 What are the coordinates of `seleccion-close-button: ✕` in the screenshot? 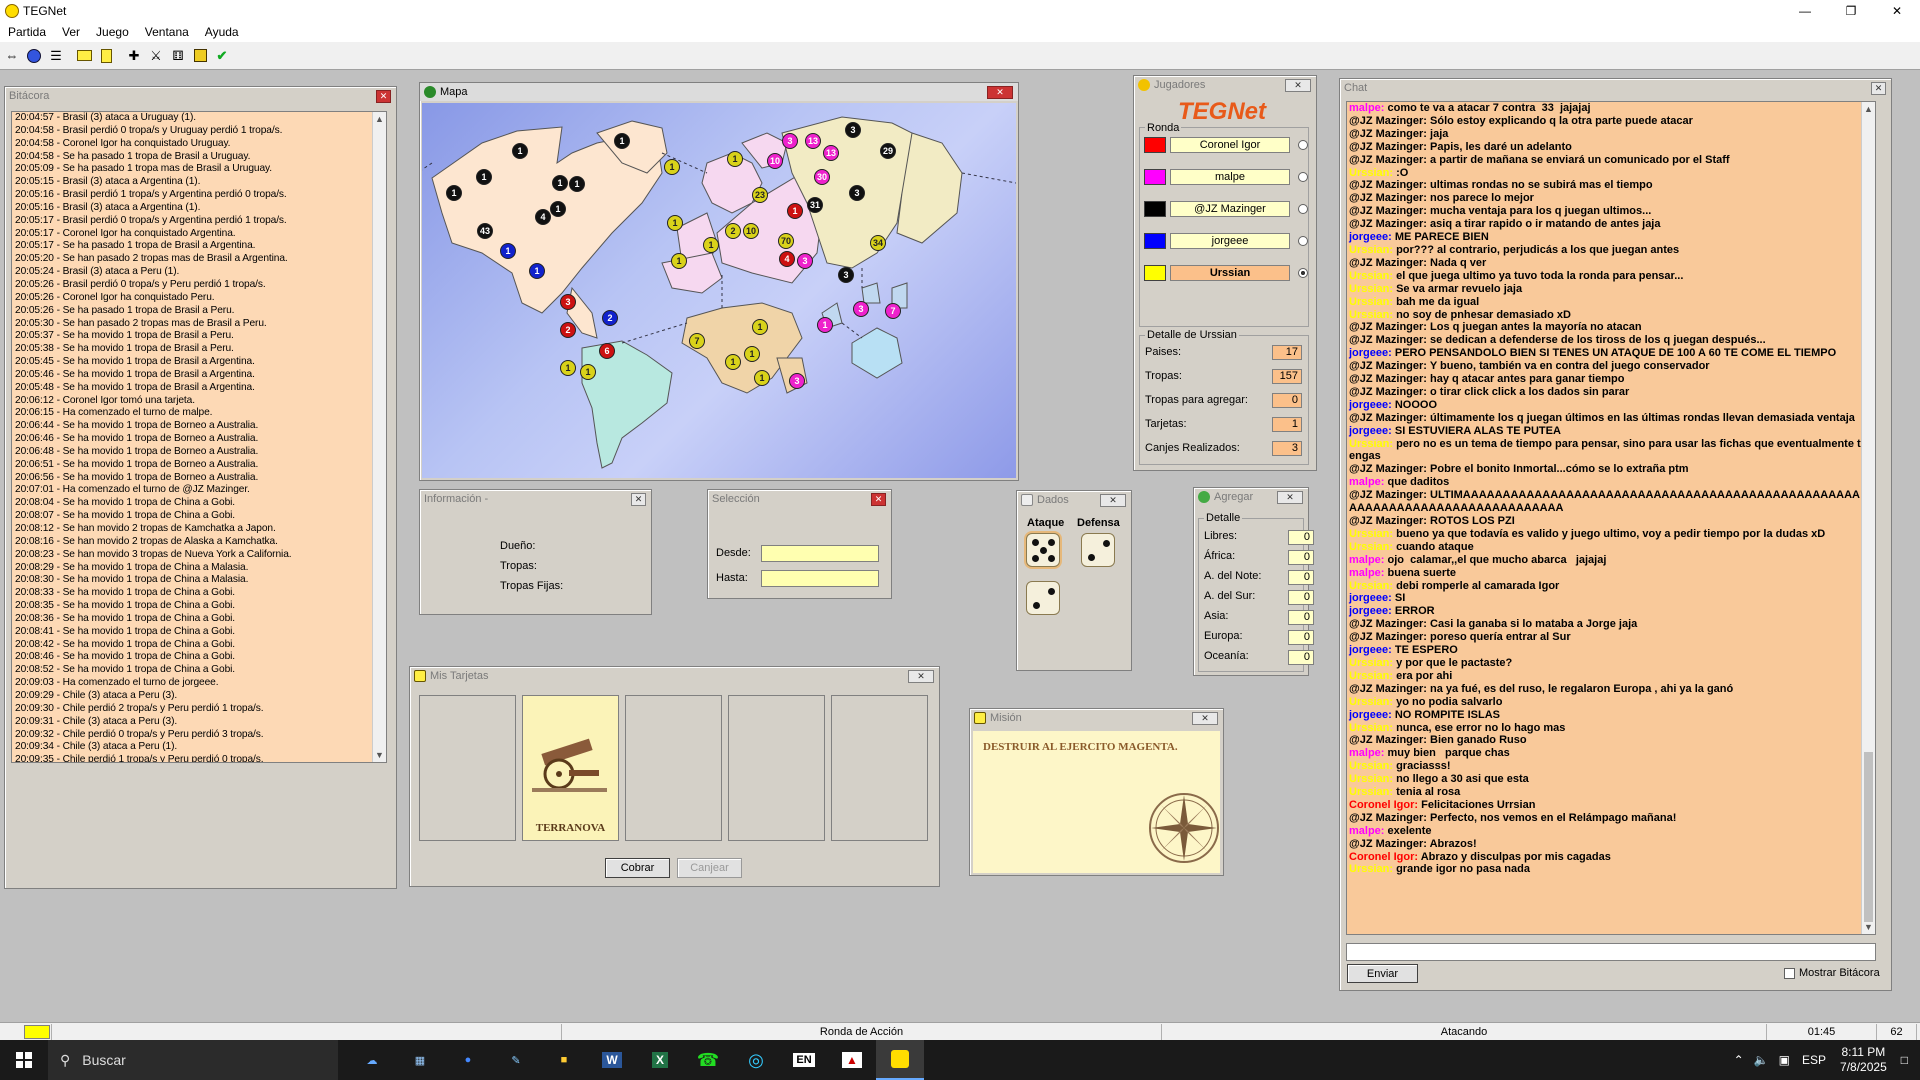 It's located at (878, 499).